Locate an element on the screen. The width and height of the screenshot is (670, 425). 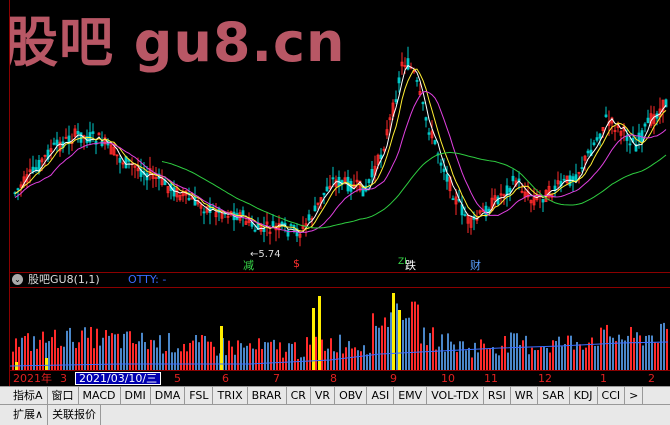
tab-obv: OBV is located at coordinates (351, 396).